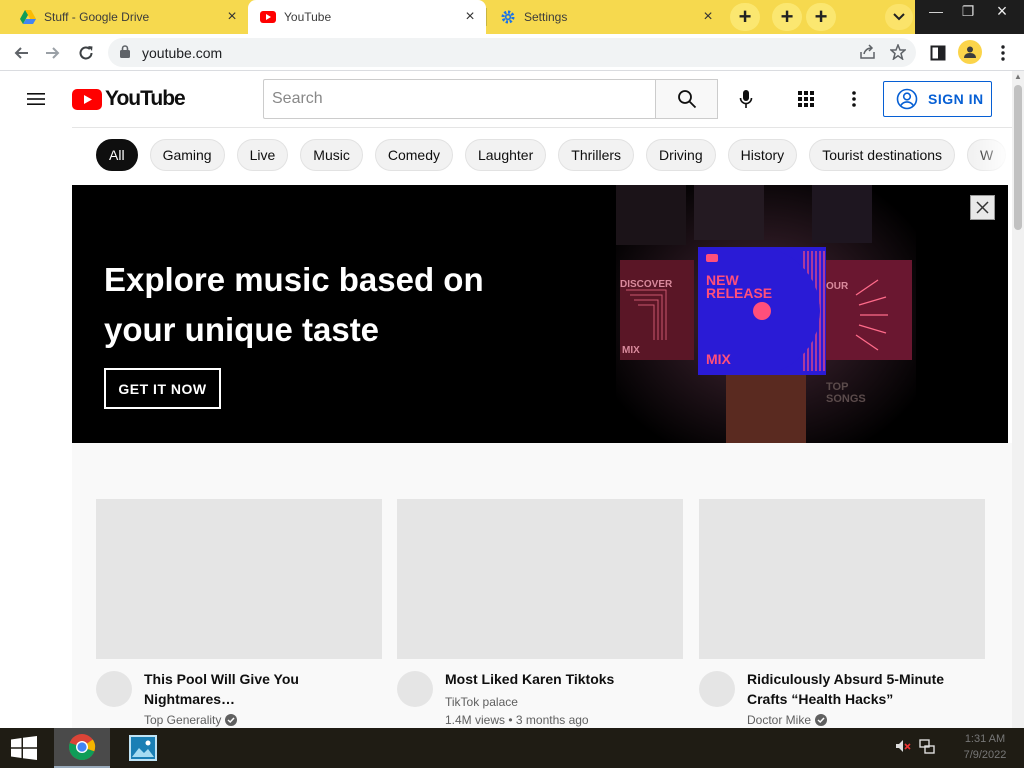  I want to click on more-options-icon, so click(854, 99).